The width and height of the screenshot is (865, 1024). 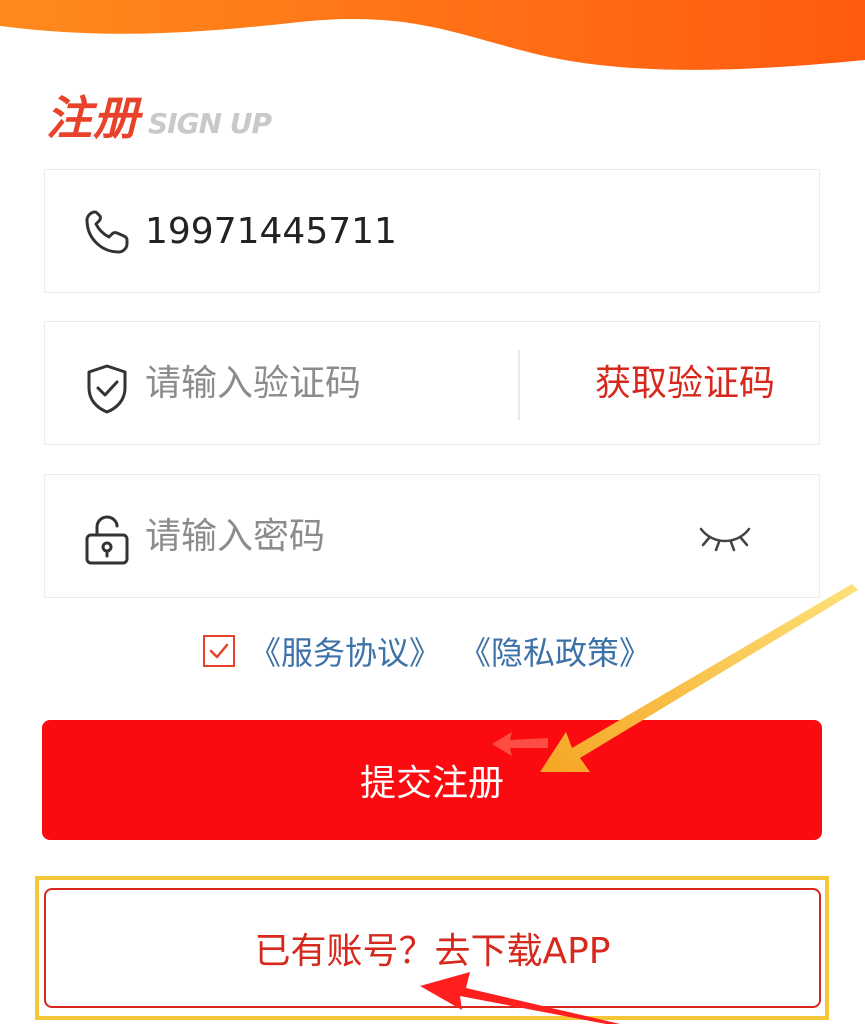 I want to click on page-title: 注册 SIGN UP, so click(x=159, y=118).